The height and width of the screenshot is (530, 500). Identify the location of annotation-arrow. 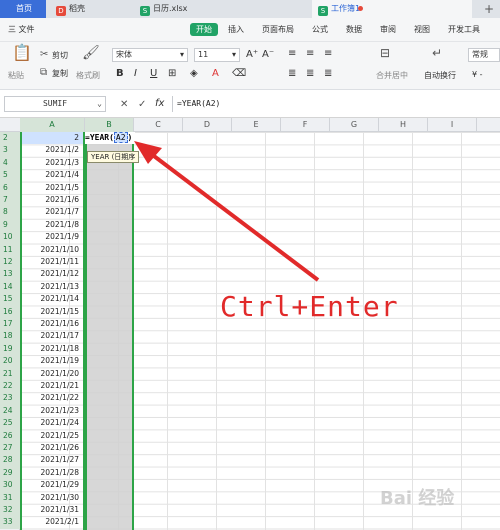
(227, 211).